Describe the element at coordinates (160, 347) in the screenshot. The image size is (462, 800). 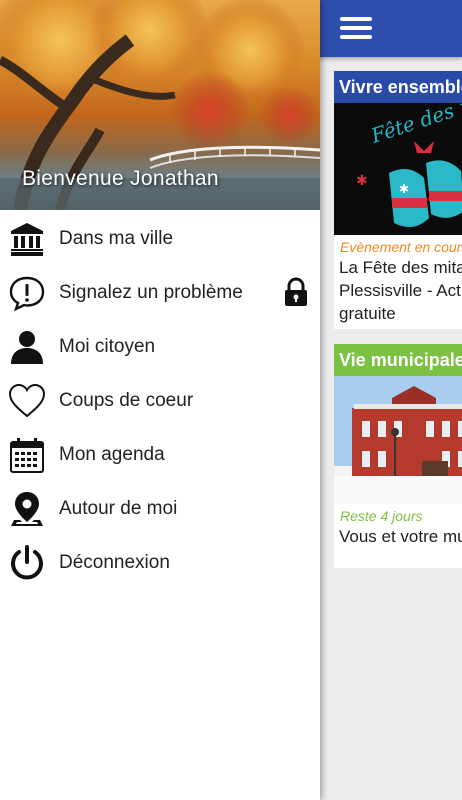
I see `menu-item-moi-citoyen: Moi citoyen` at that location.